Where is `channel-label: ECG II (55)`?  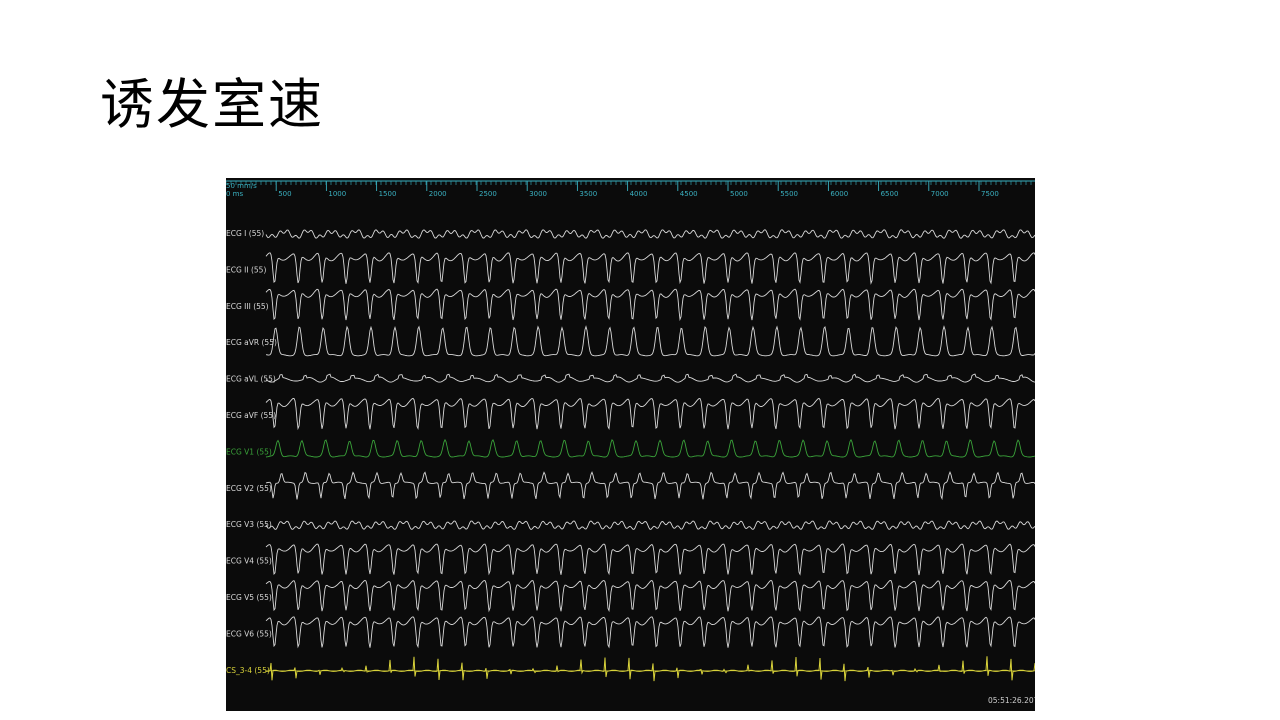
channel-label: ECG II (55) is located at coordinates (246, 269).